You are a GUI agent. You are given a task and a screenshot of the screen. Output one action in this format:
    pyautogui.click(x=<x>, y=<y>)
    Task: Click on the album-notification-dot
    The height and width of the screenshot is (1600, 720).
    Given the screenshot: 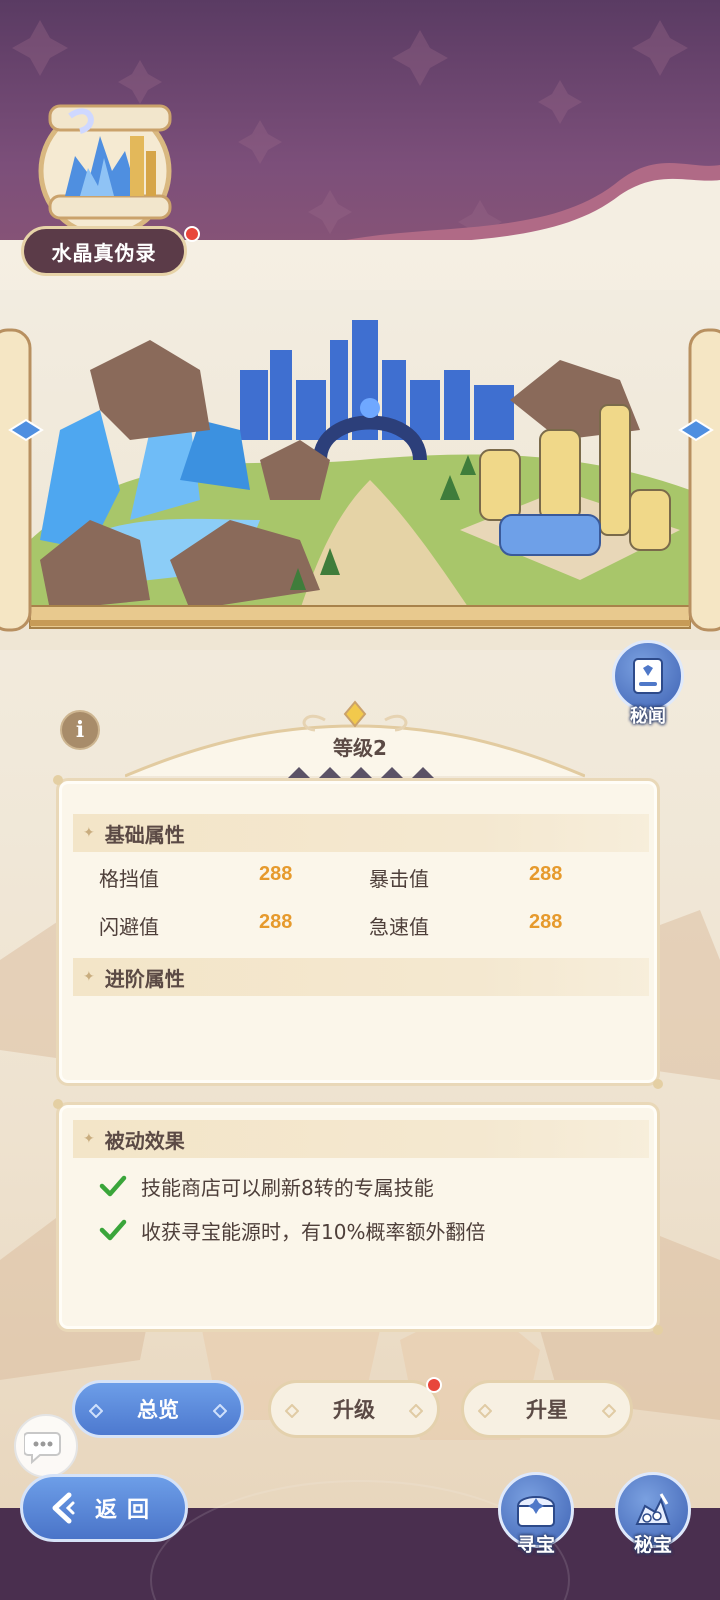 What is the action you would take?
    pyautogui.click(x=192, y=234)
    